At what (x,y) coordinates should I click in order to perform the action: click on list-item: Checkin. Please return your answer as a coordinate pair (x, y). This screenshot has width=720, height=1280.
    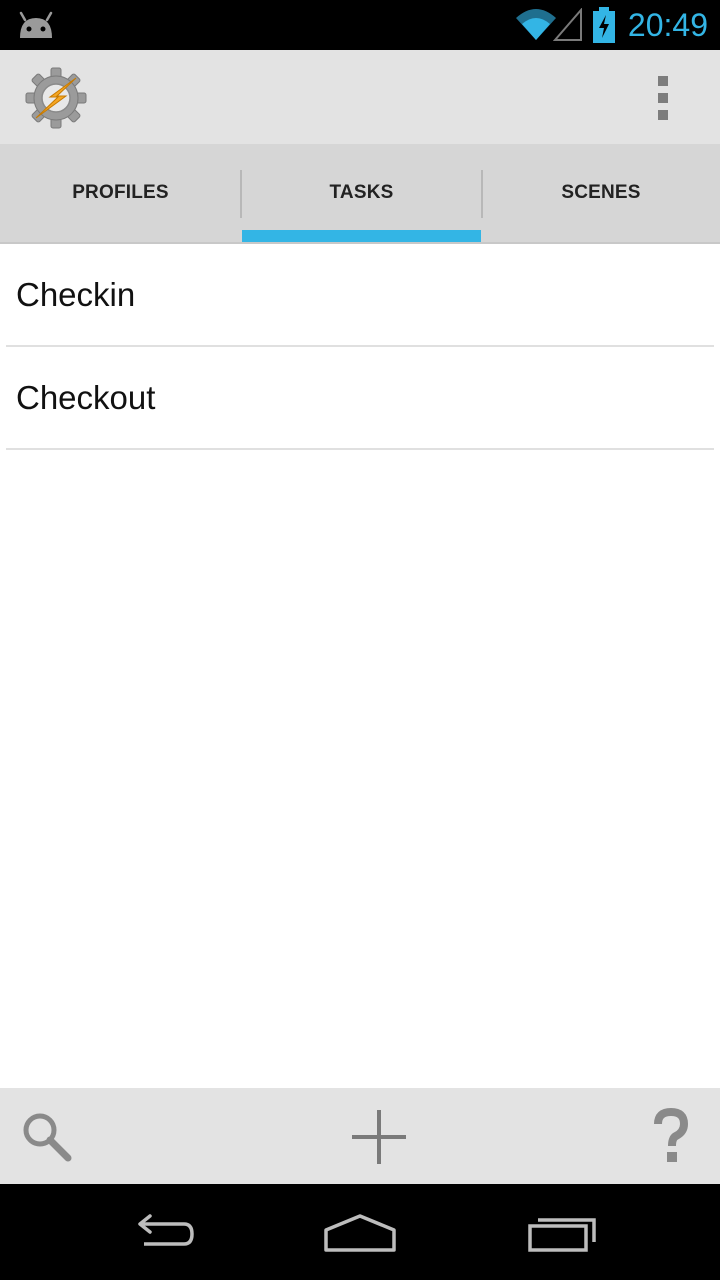
    Looking at the image, I should click on (360, 295).